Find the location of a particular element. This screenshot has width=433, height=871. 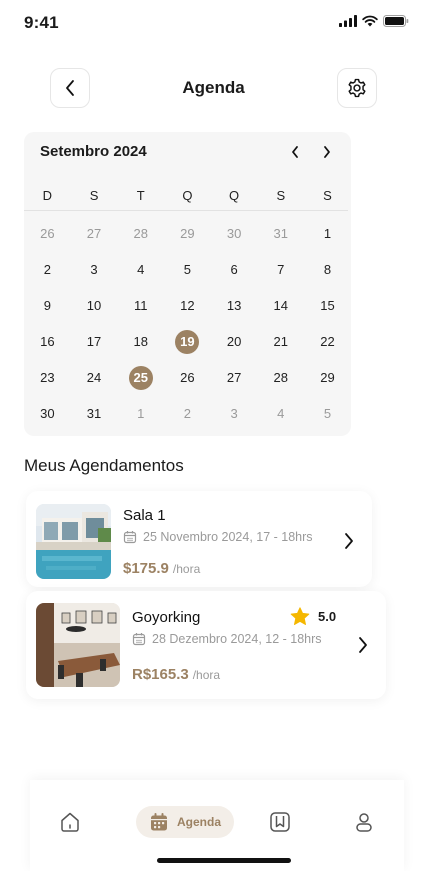

calendar-day-number: 25 is located at coordinates (140, 378).